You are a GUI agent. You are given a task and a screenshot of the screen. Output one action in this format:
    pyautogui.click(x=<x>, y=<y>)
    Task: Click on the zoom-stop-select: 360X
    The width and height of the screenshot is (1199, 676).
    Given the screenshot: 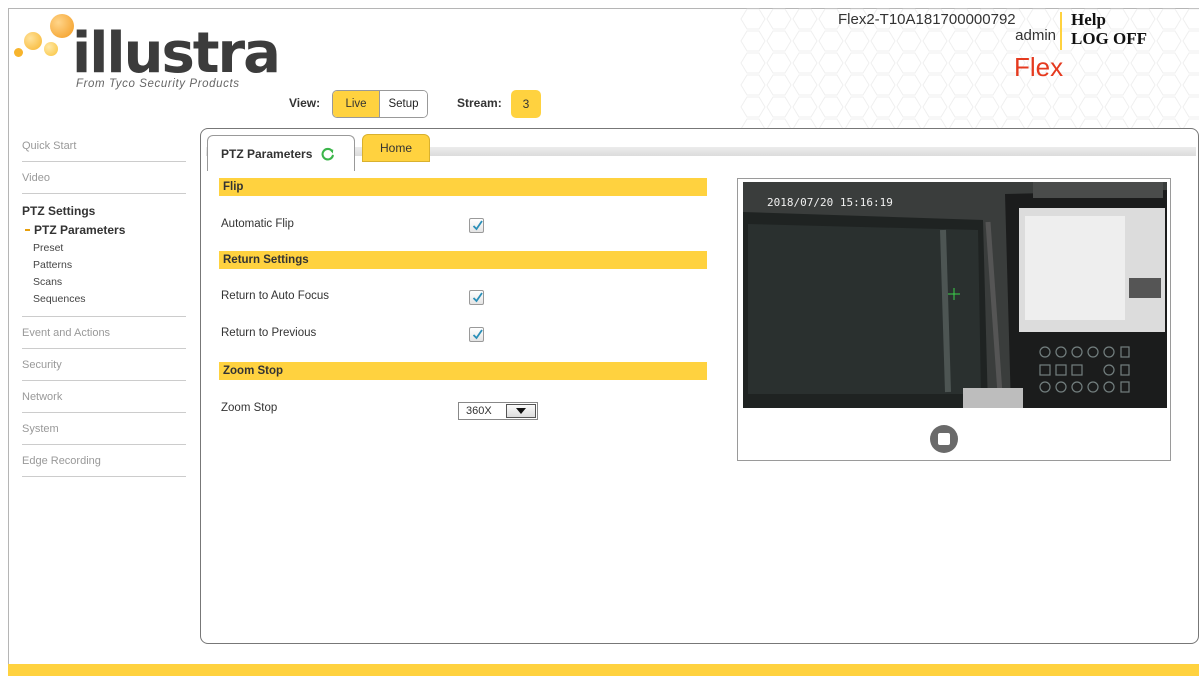 What is the action you would take?
    pyautogui.click(x=498, y=411)
    